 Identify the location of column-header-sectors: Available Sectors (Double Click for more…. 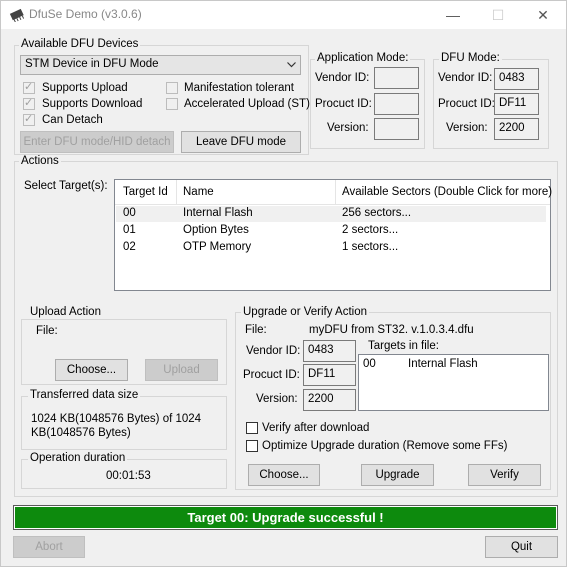
(447, 192).